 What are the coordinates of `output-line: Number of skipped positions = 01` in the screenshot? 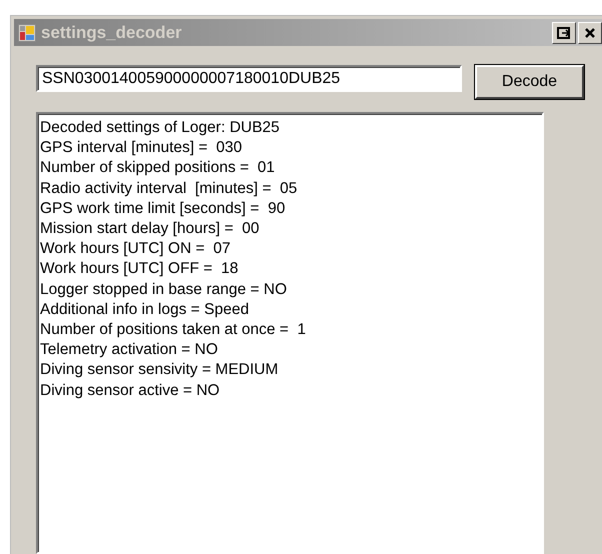 It's located at (158, 168).